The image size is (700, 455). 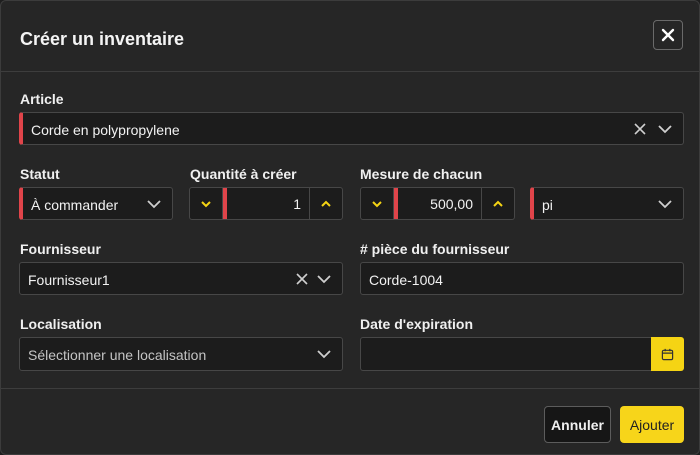 I want to click on quantite-value: 1, so click(x=297, y=204).